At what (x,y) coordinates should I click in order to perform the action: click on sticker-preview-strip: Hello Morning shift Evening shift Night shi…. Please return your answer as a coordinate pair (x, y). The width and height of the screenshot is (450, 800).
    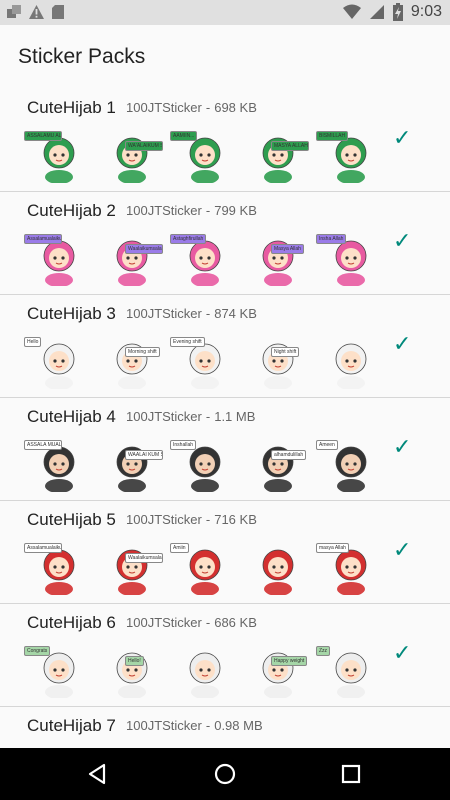
    Looking at the image, I should click on (204, 362).